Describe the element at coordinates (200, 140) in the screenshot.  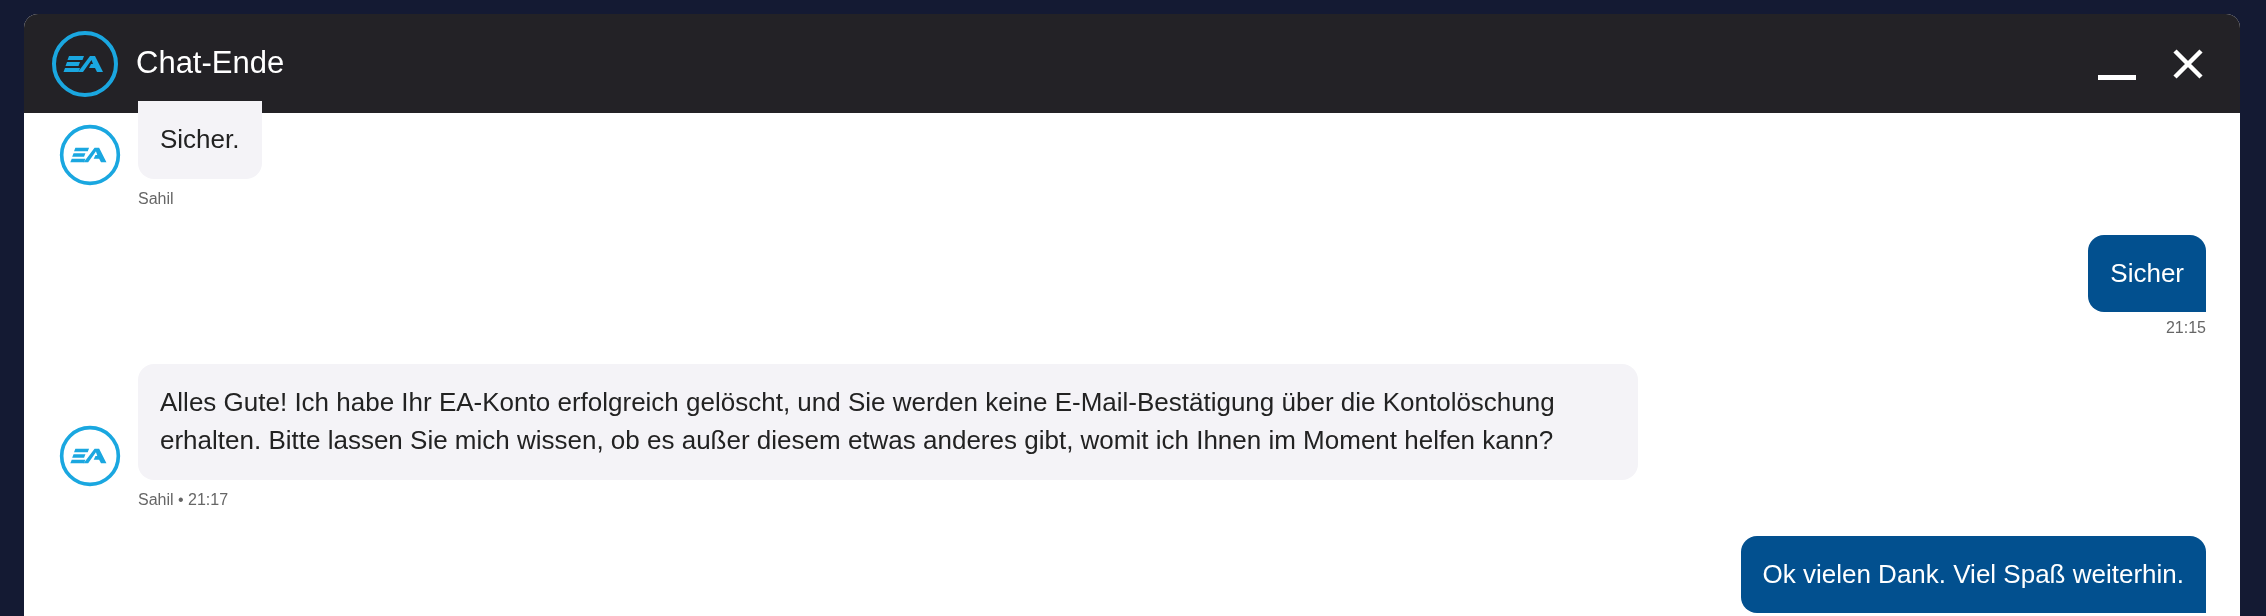
I see `message-bubble: Sicher.` at that location.